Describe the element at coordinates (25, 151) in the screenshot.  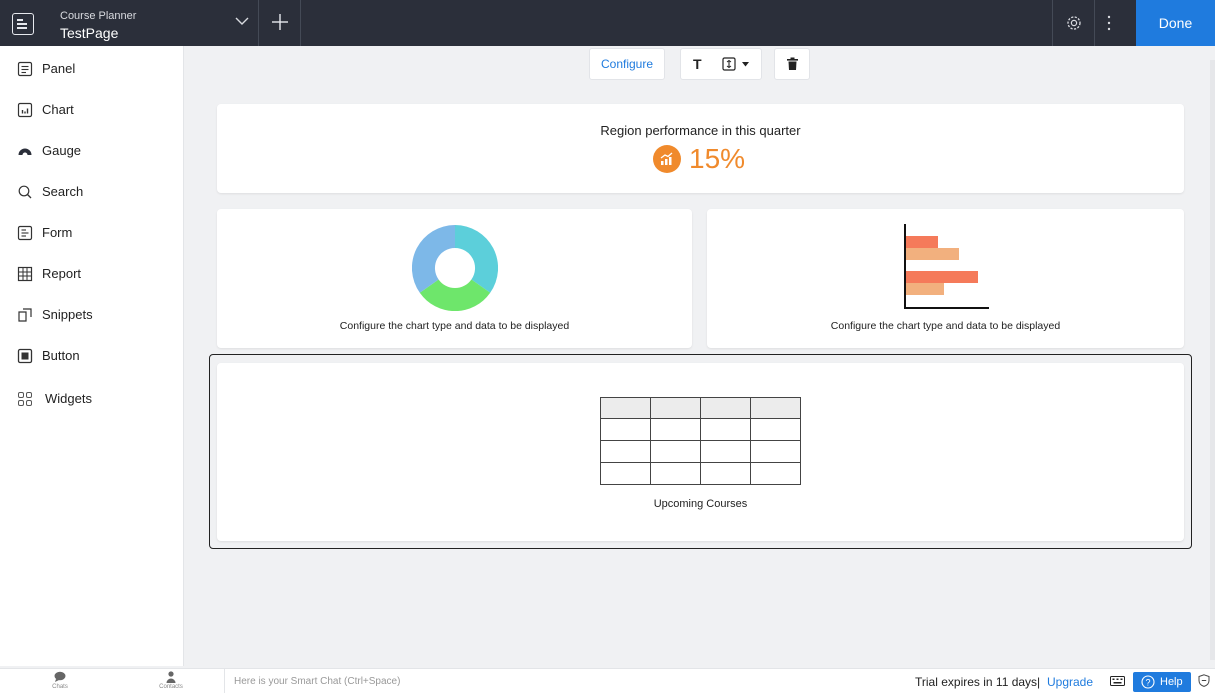
I see `gauge-icon` at that location.